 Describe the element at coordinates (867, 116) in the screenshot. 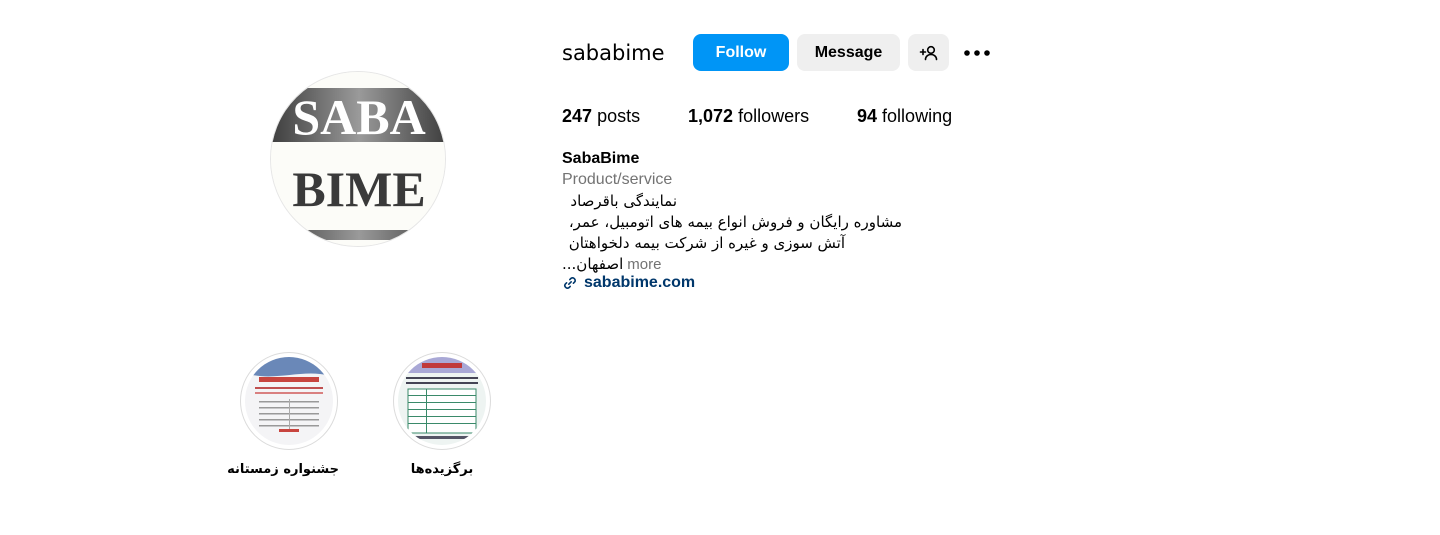

I see `following-count: 94` at that location.